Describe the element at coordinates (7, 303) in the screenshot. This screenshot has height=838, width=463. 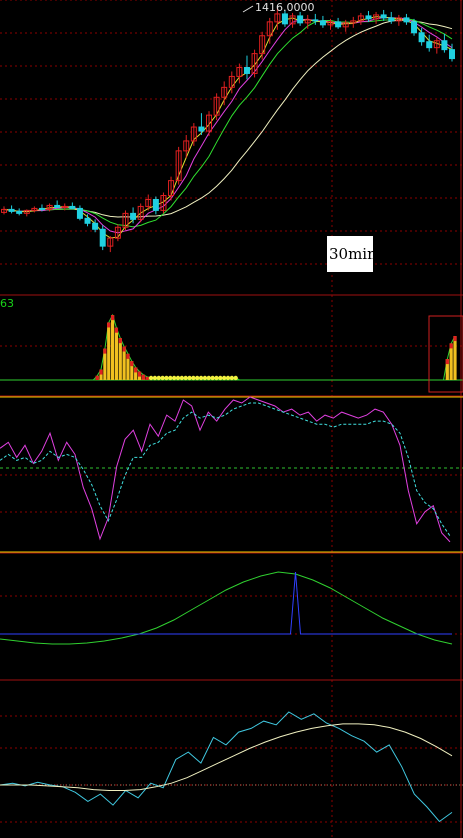
I see `panel2-value: 63` at that location.